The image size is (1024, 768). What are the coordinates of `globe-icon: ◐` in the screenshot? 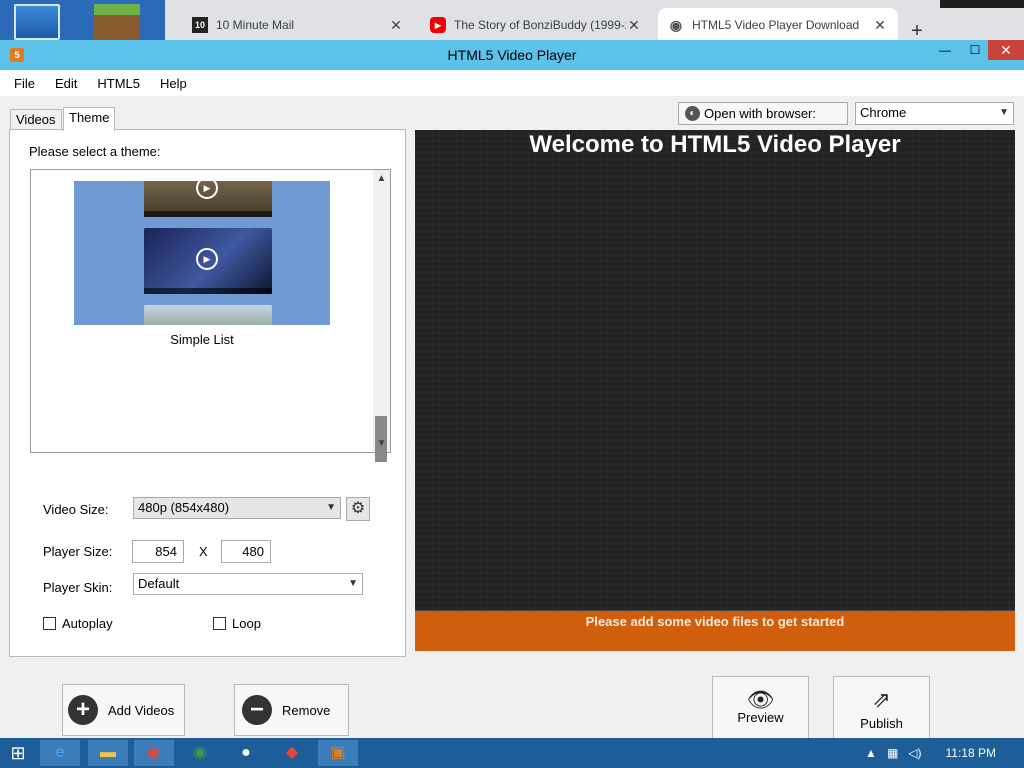 It's located at (692, 113).